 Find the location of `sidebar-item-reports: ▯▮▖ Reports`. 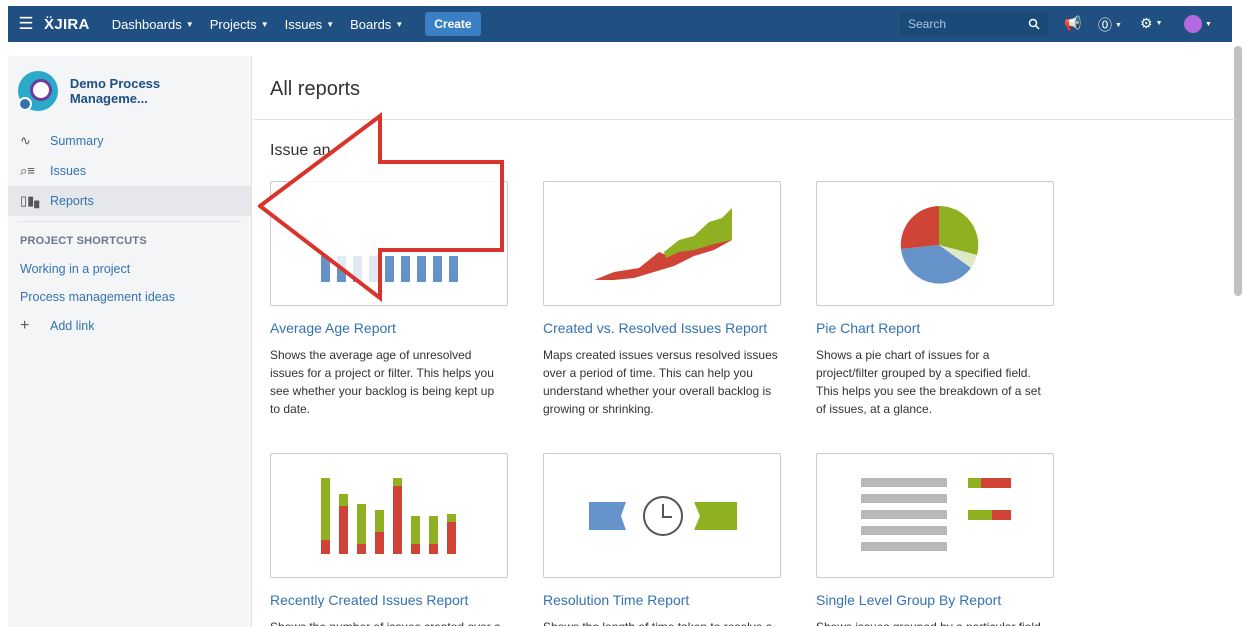

sidebar-item-reports: ▯▮▖ Reports is located at coordinates (129, 201).